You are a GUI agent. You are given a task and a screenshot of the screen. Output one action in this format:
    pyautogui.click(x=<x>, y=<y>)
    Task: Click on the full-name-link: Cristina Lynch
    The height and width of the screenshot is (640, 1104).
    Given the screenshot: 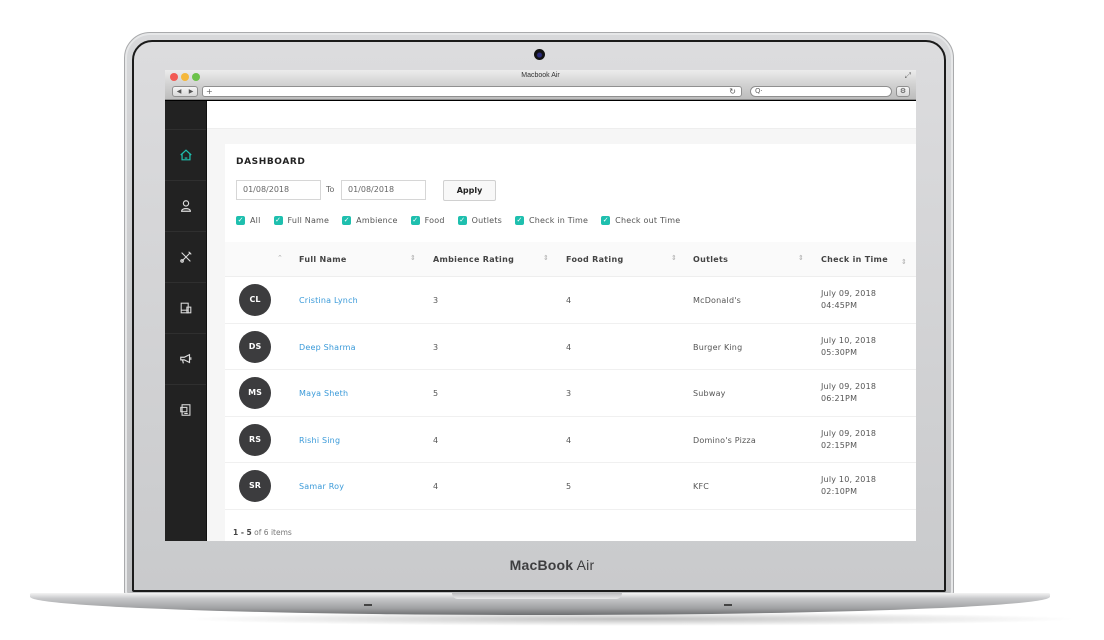 What is the action you would take?
    pyautogui.click(x=328, y=300)
    